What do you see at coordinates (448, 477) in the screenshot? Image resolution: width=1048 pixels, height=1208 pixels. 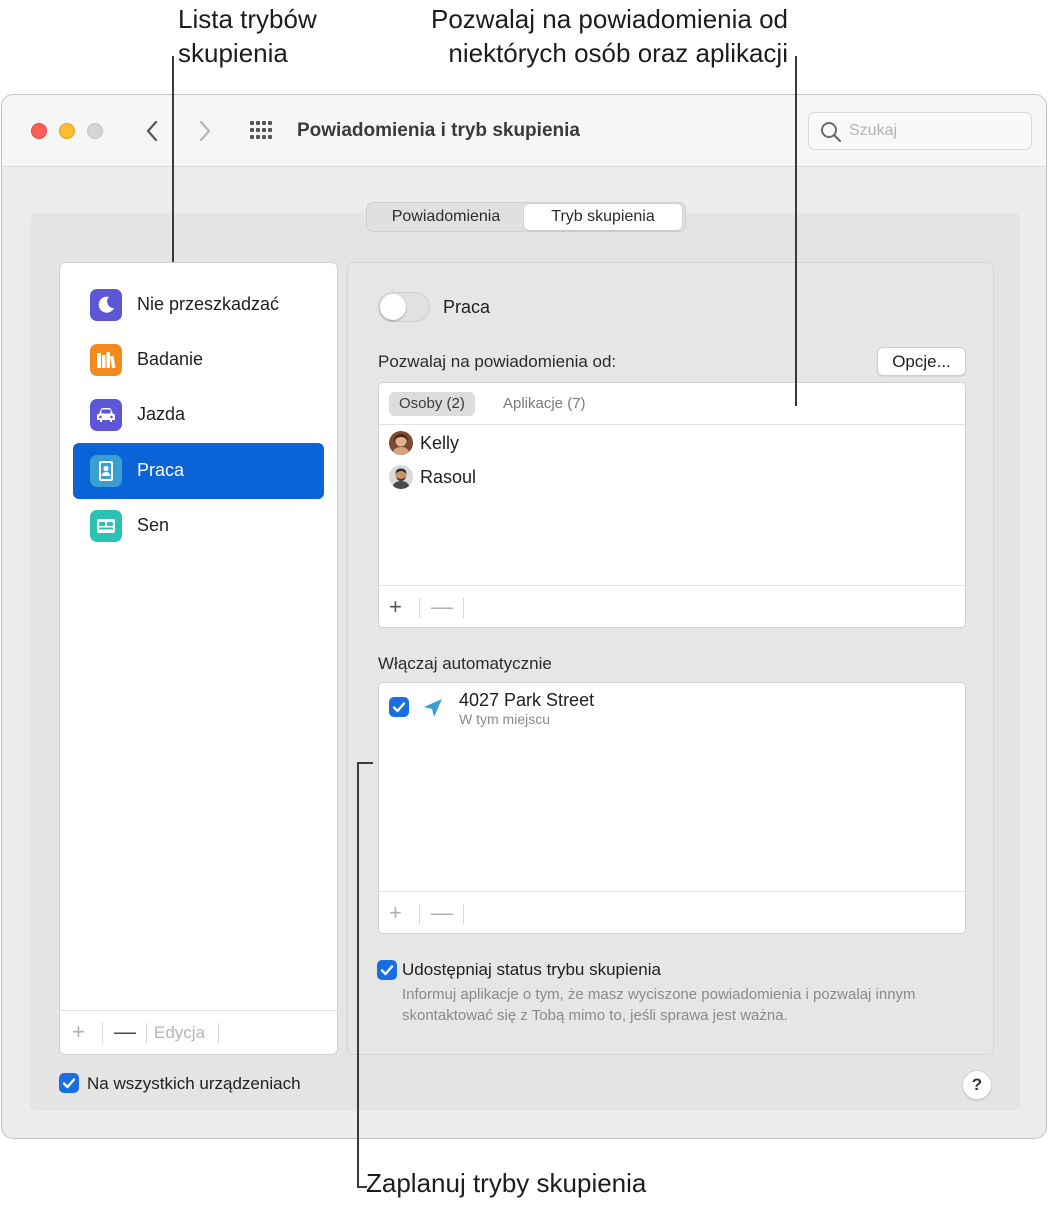 I see `person-name: Rasoul` at bounding box center [448, 477].